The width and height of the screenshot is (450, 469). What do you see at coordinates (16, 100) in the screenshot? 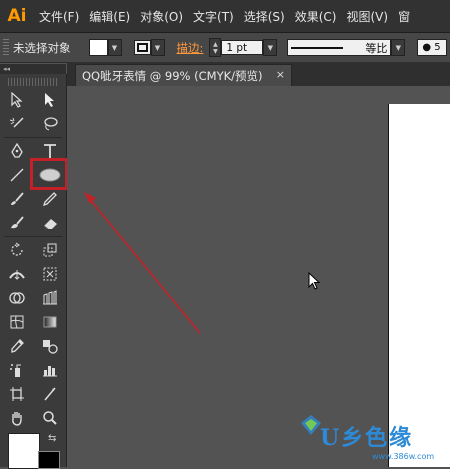
I see `selection-tool-icon` at bounding box center [16, 100].